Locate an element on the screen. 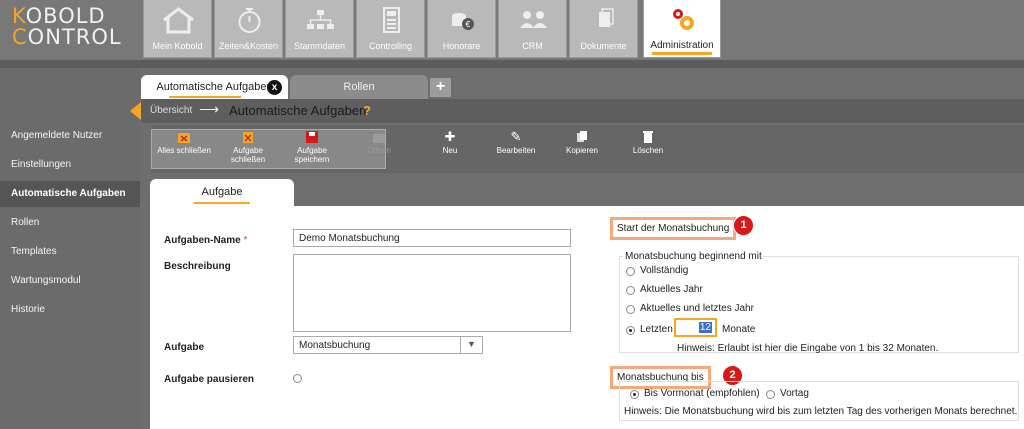 This screenshot has width=1024, height=429. nav-tab-label: Honorare is located at coordinates (461, 46).